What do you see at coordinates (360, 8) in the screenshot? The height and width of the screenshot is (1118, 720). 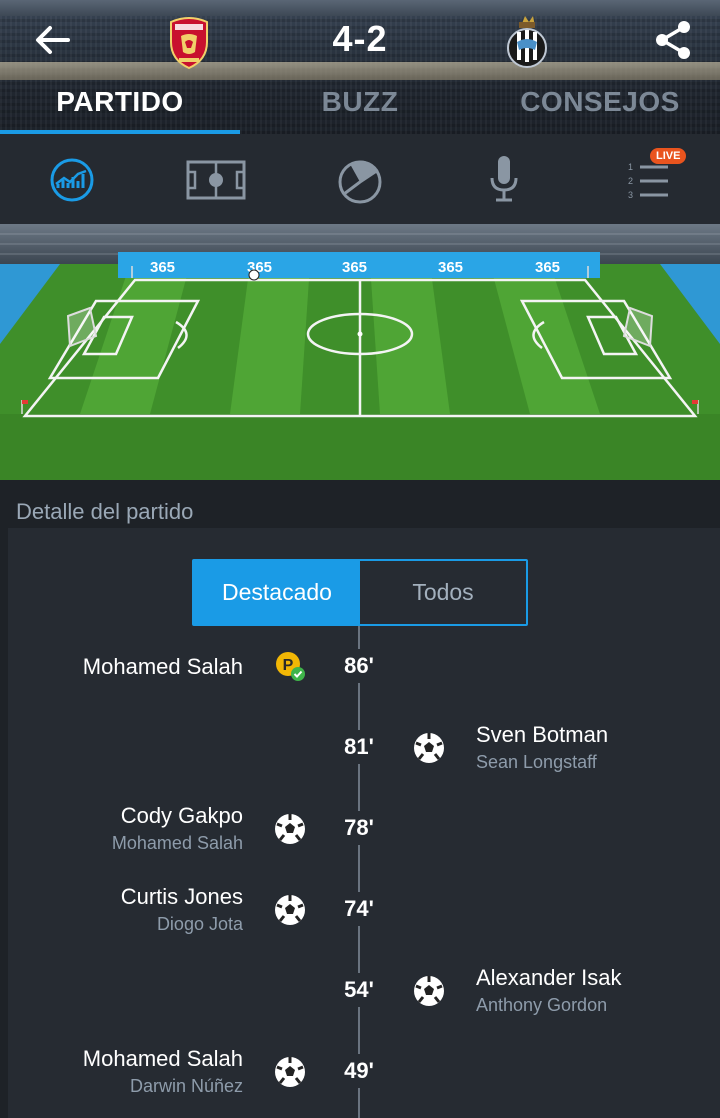 I see `stadium-roof` at bounding box center [360, 8].